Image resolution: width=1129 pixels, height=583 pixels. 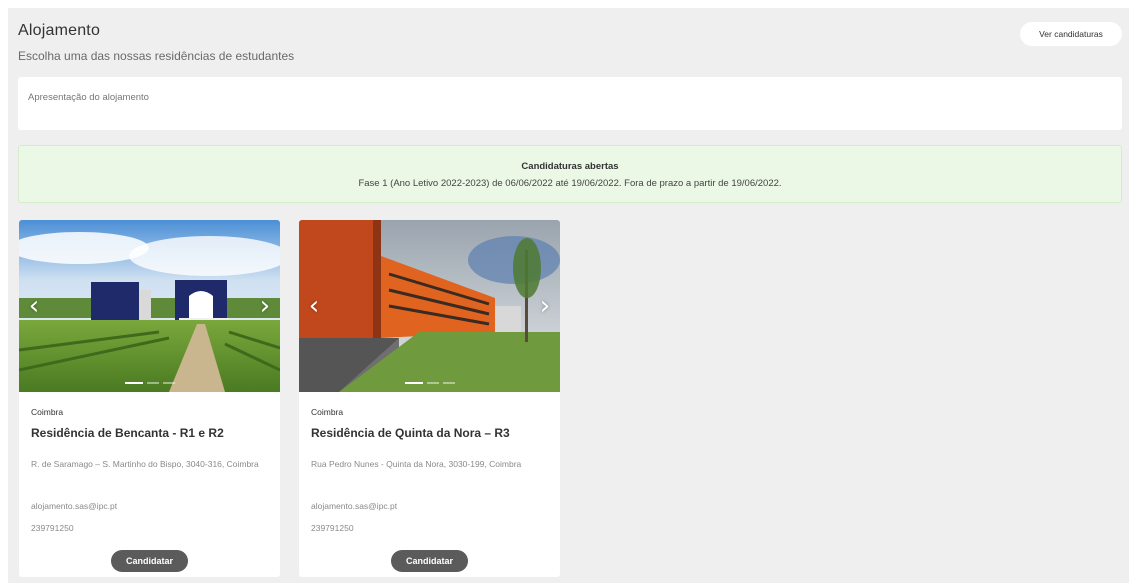 I want to click on residence-photo-bencanta, so click(x=149, y=306).